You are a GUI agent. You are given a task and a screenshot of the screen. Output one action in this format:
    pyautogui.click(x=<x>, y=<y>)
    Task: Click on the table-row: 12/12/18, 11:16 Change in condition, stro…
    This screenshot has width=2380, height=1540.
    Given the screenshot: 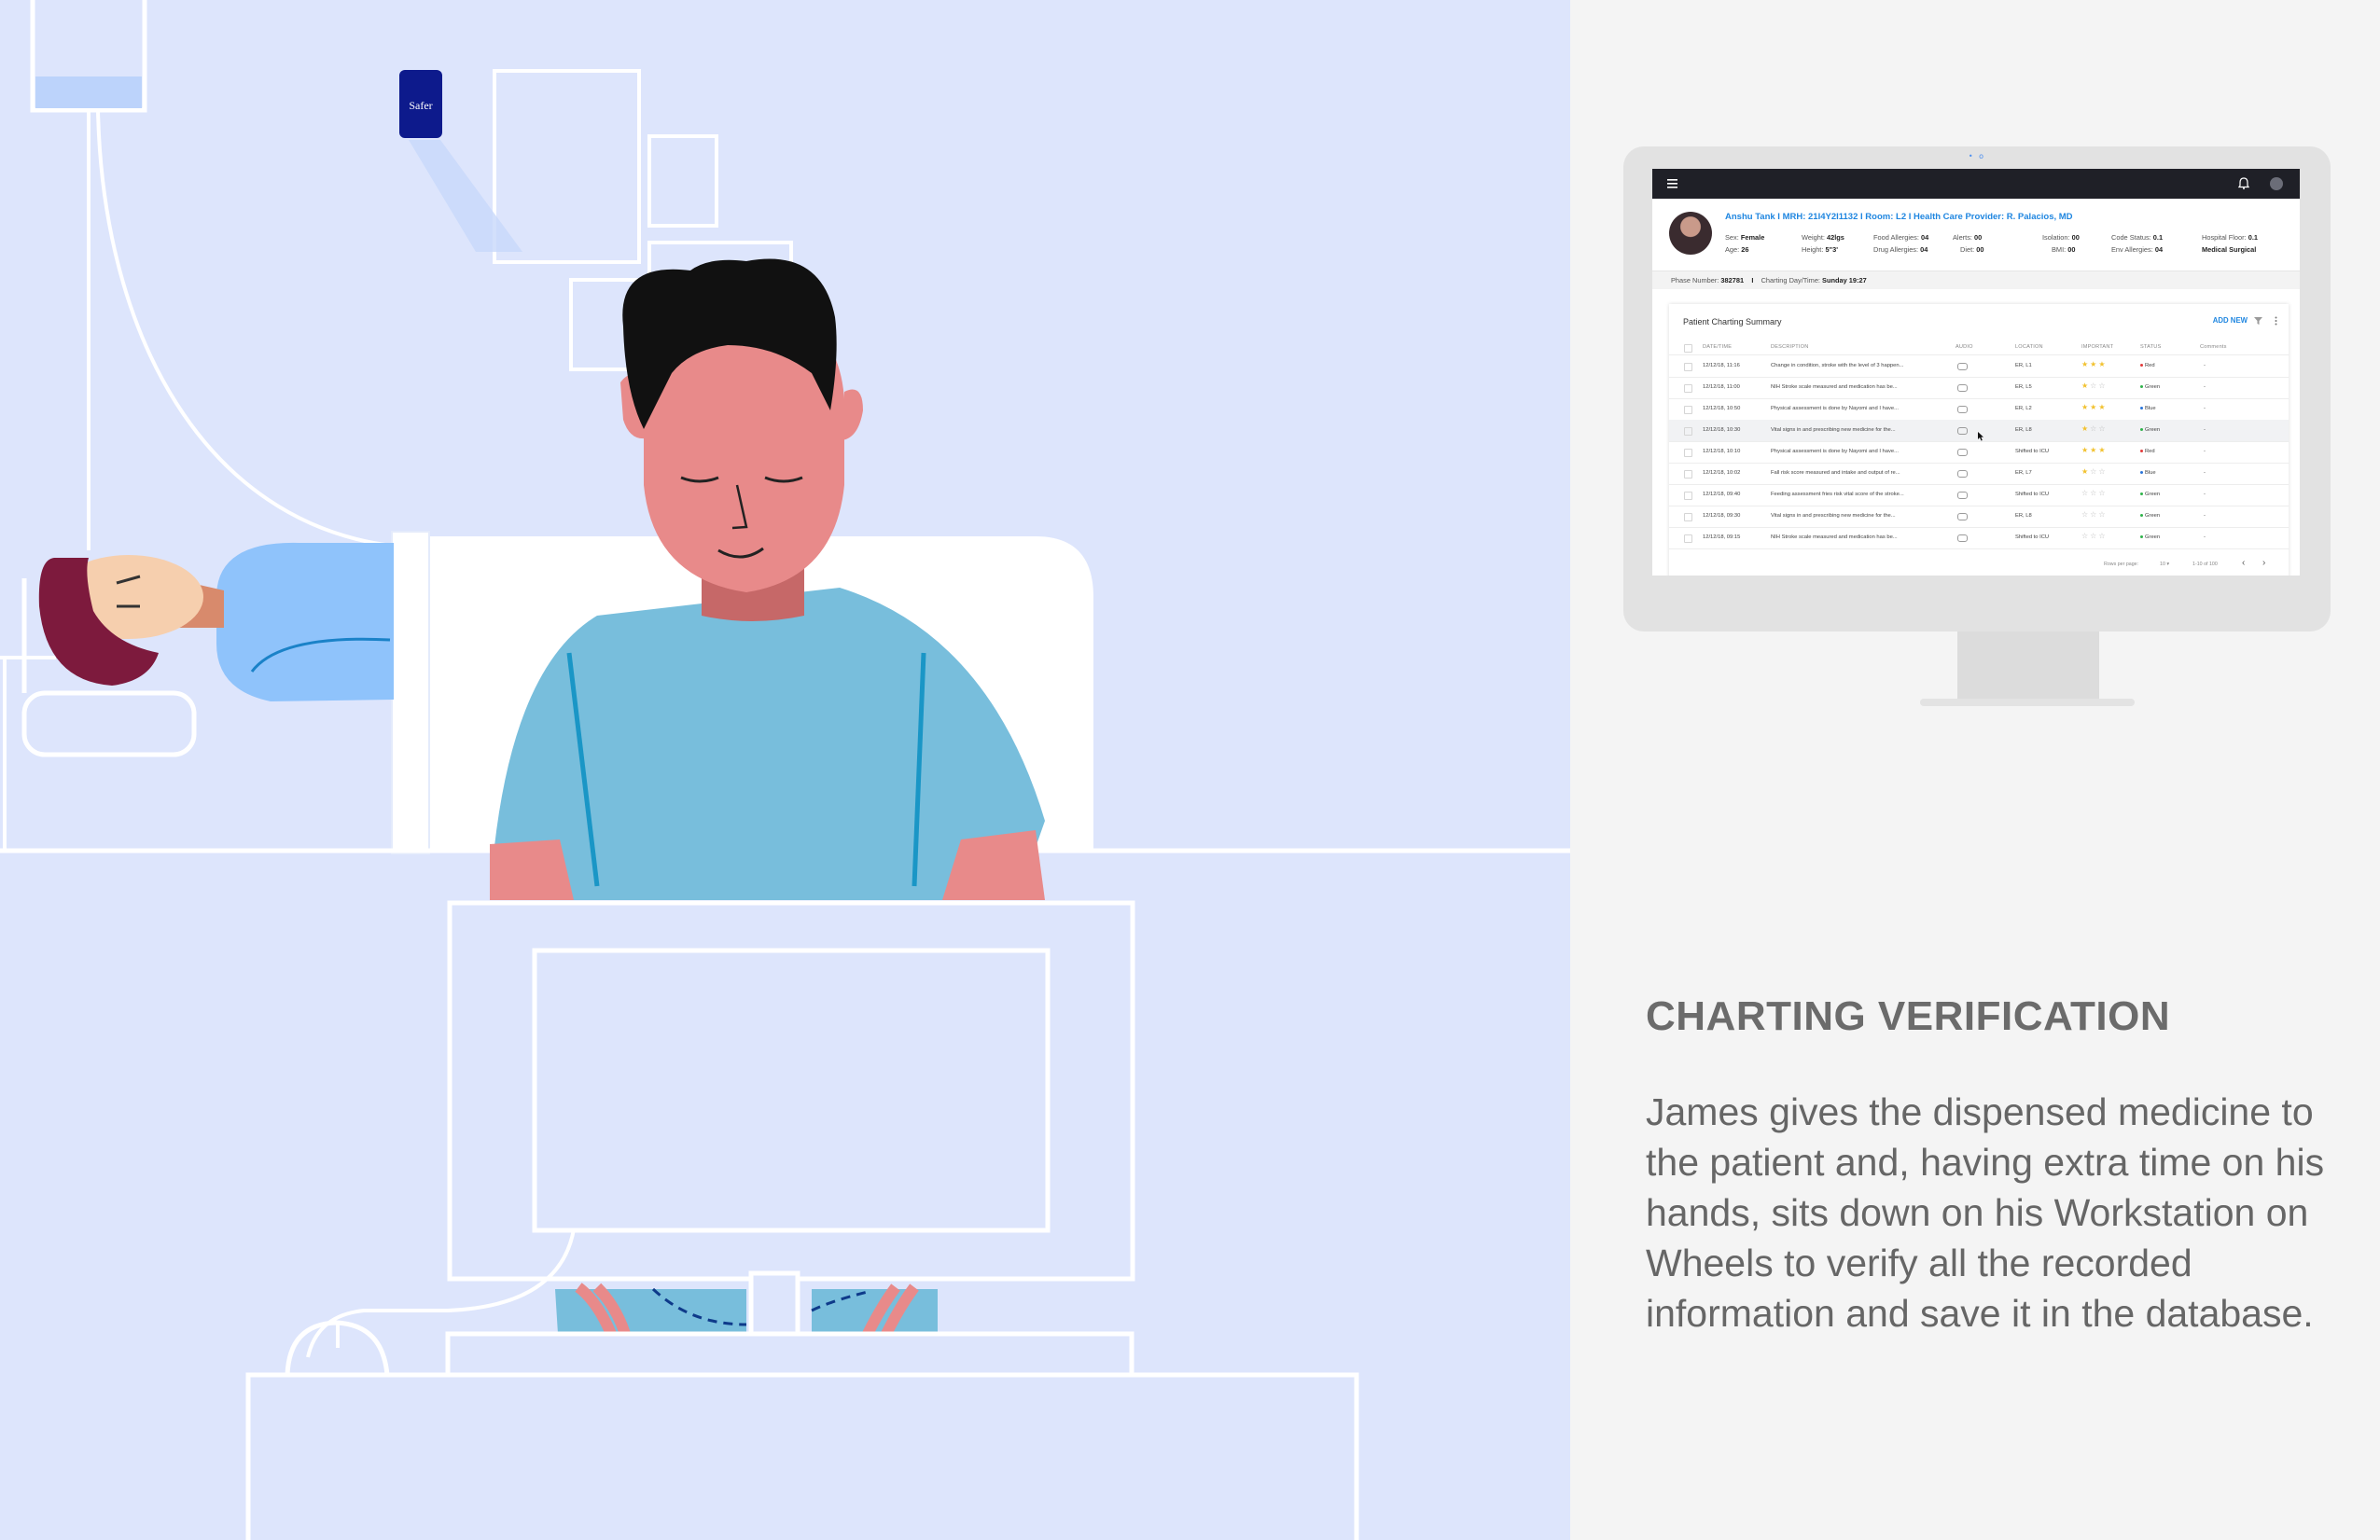 What is the action you would take?
    pyautogui.click(x=1979, y=366)
    